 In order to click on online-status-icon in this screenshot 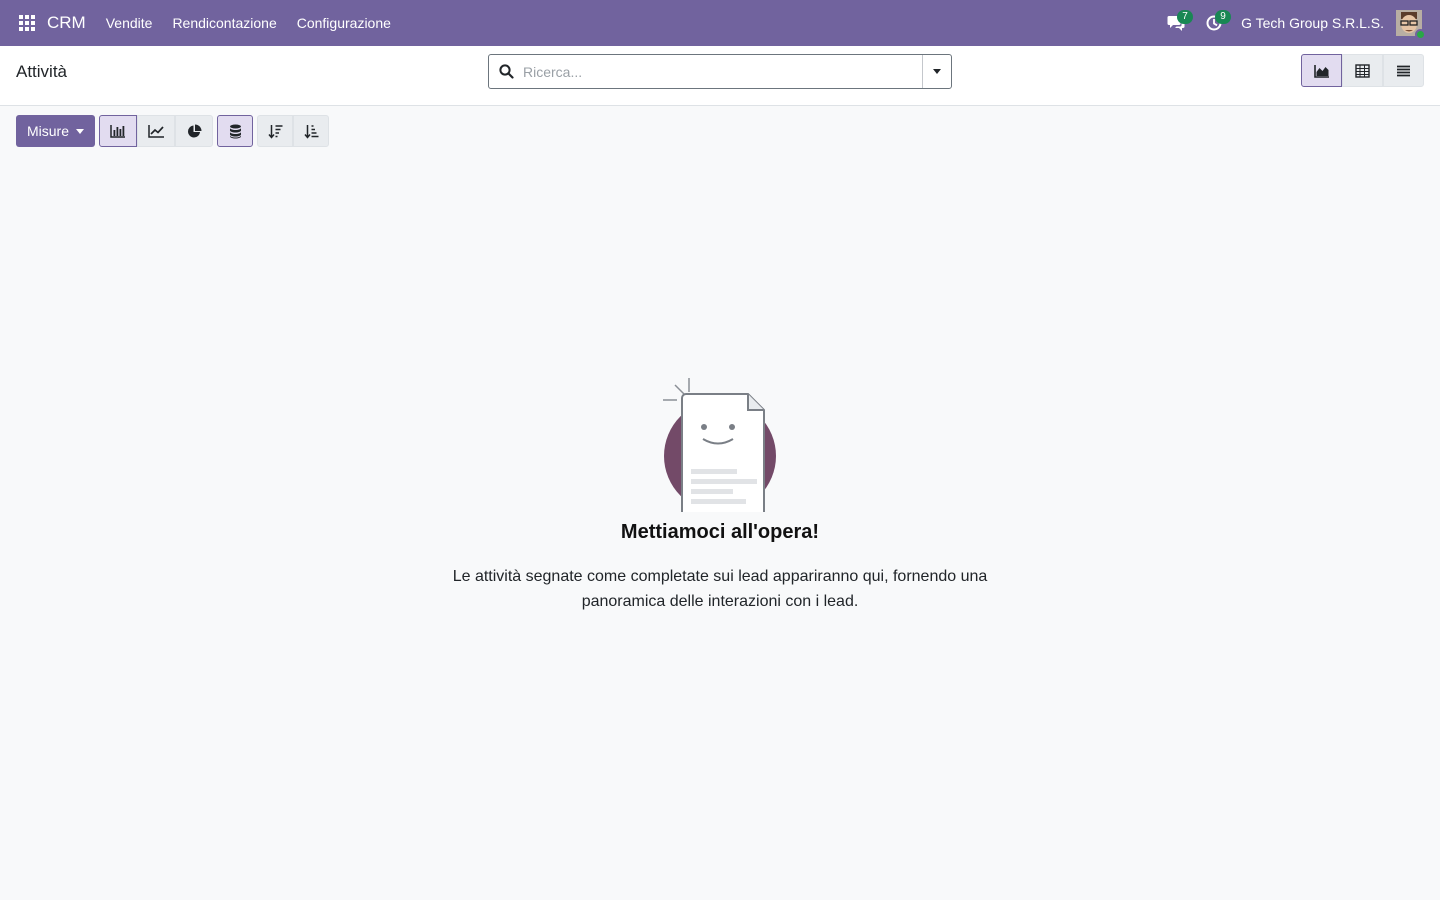, I will do `click(1420, 34)`.